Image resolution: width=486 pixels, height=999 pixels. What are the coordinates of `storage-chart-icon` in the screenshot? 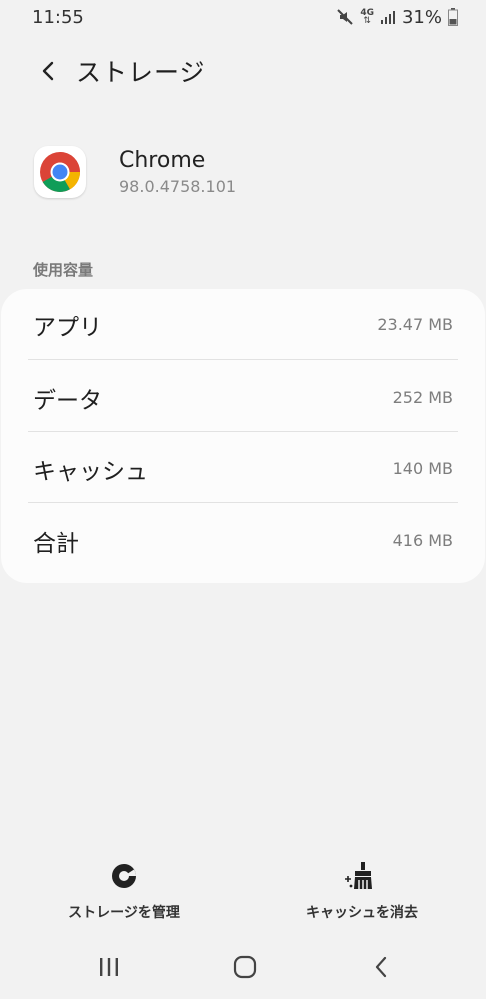 It's located at (124, 876).